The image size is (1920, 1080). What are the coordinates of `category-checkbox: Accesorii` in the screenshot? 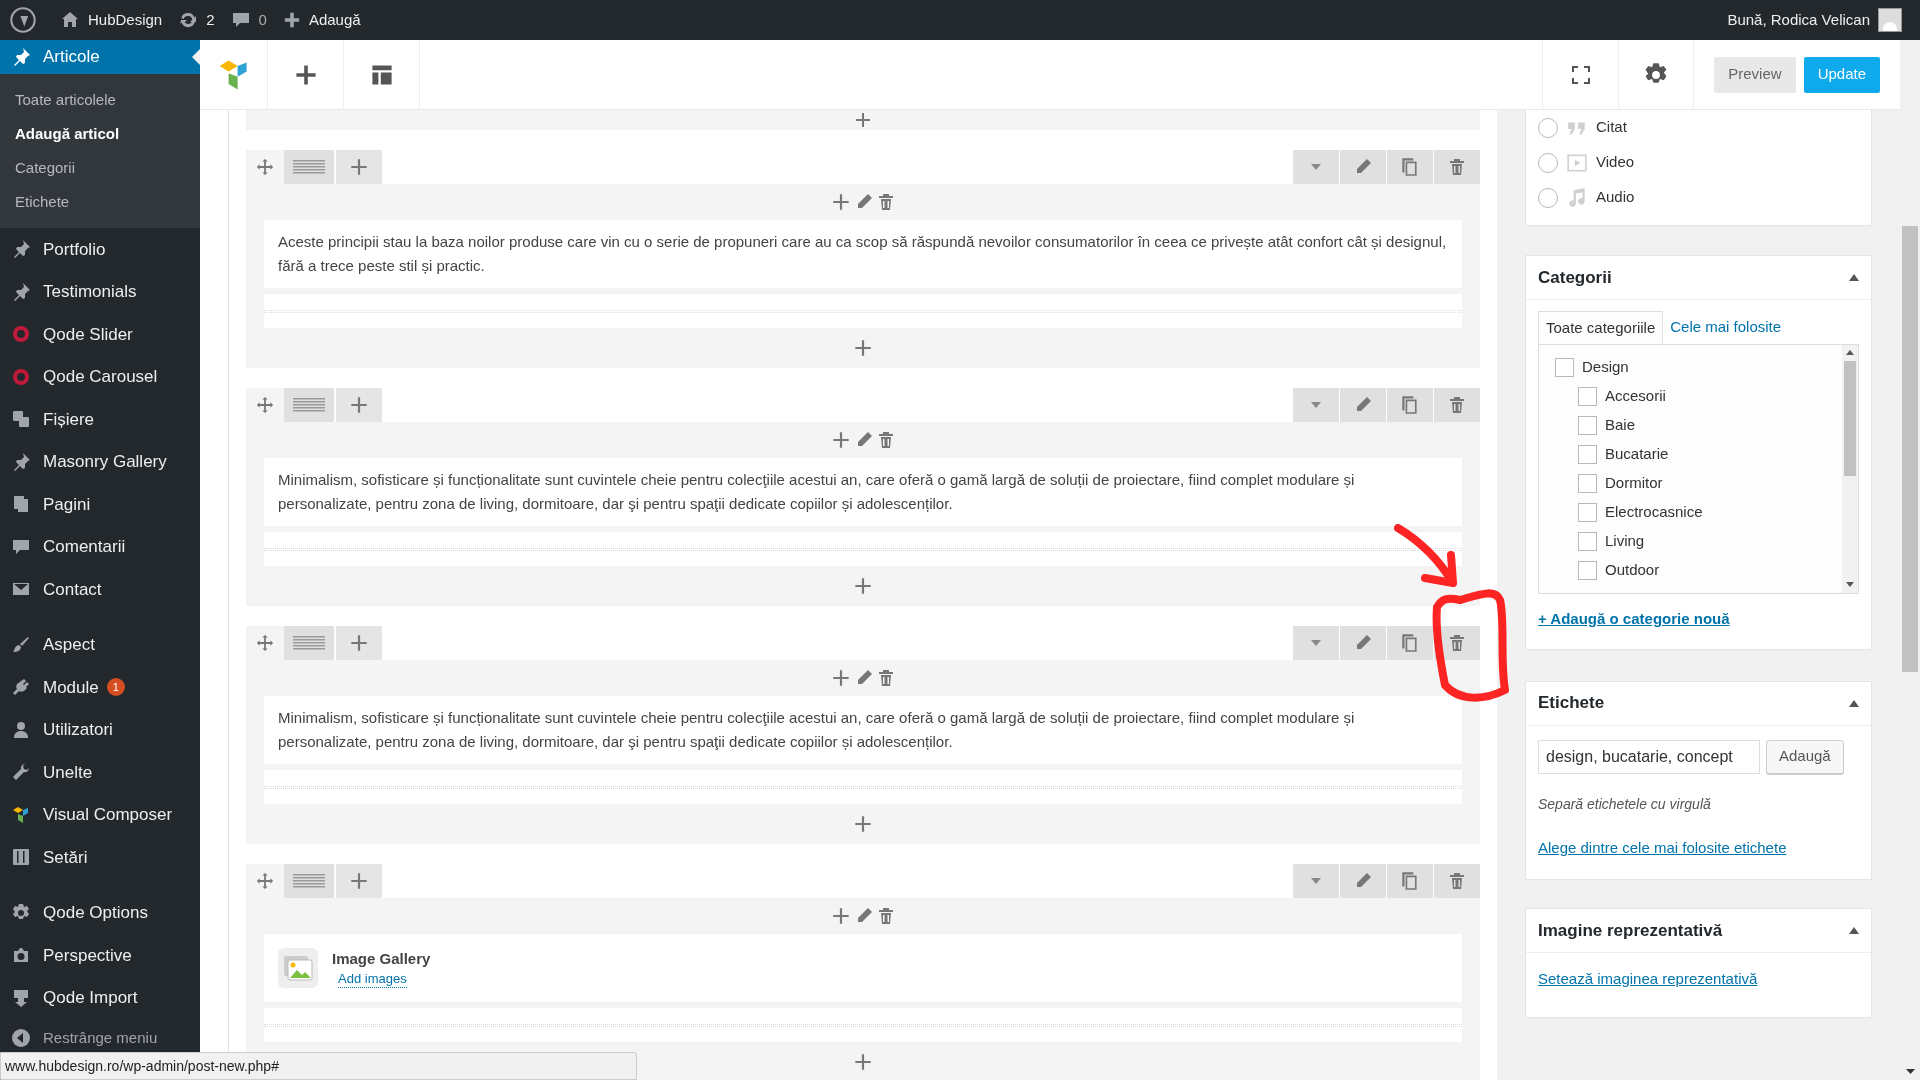 It's located at (1622, 396).